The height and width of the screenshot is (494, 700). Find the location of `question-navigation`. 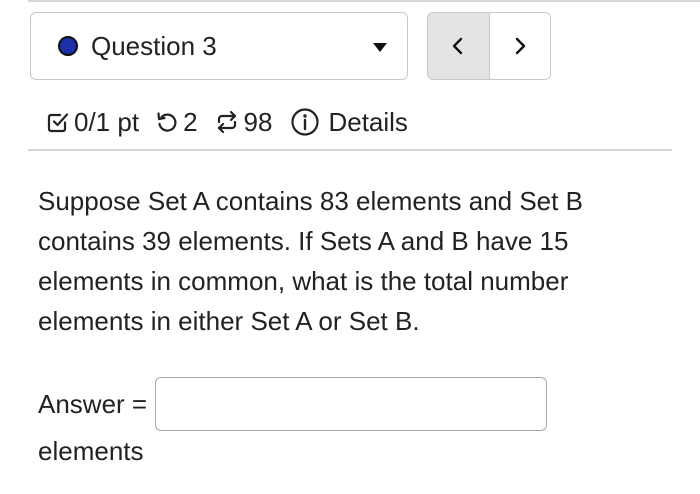

question-navigation is located at coordinates (489, 46).